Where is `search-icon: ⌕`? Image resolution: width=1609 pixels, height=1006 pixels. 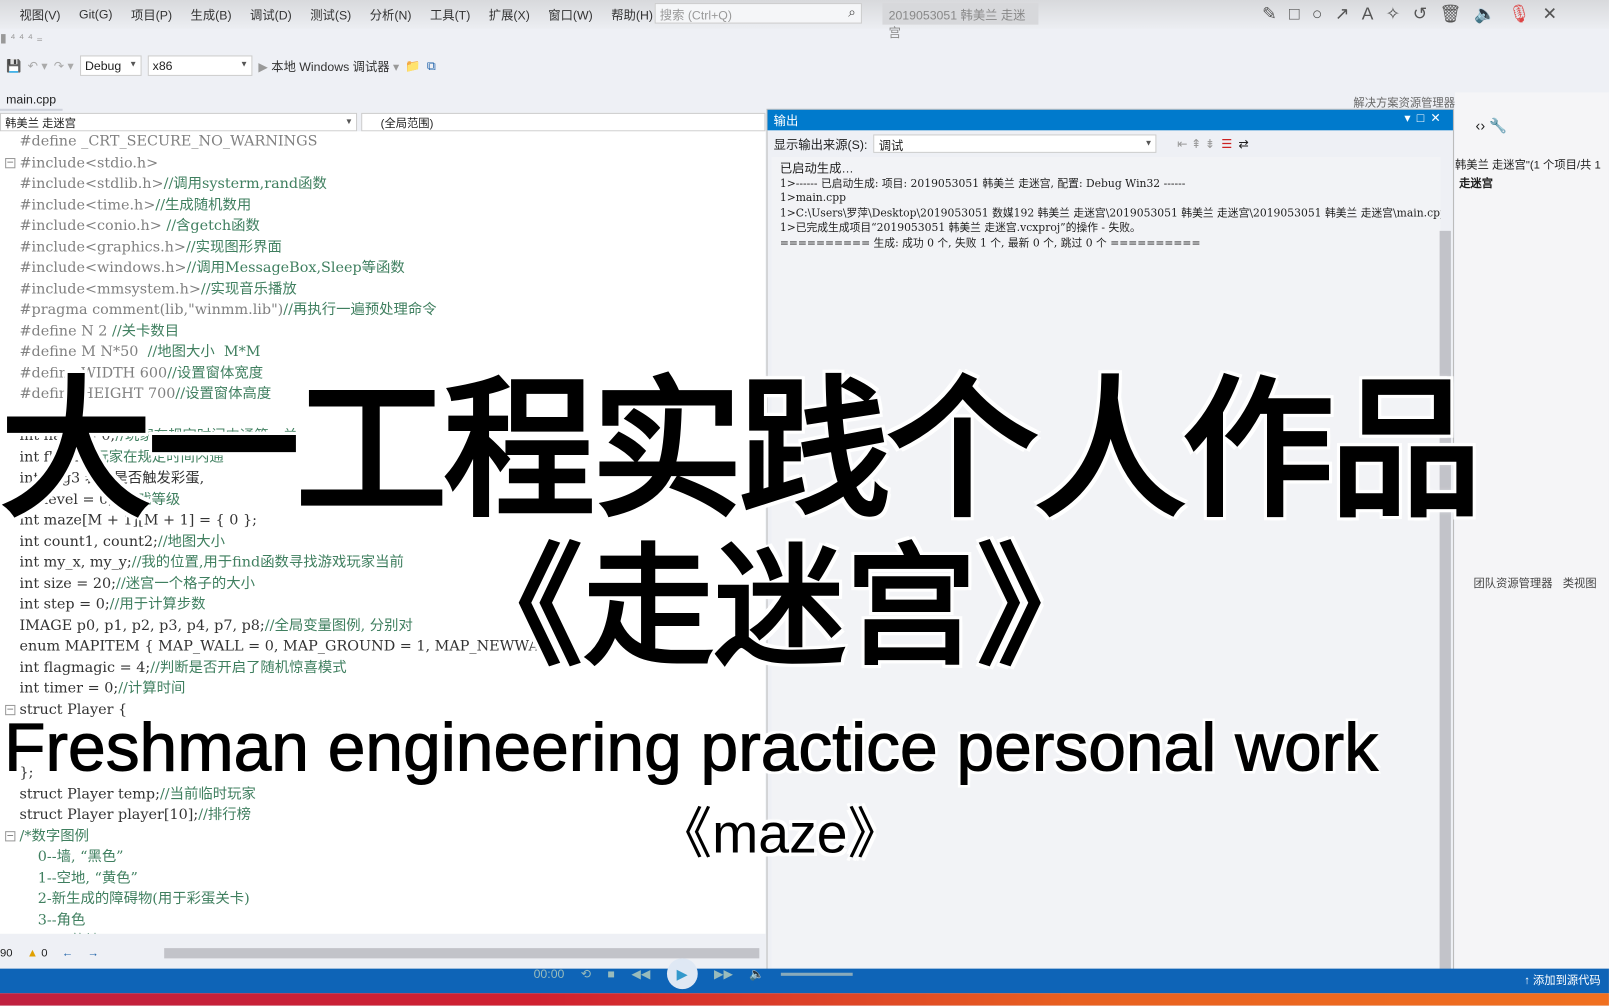 search-icon: ⌕ is located at coordinates (852, 12).